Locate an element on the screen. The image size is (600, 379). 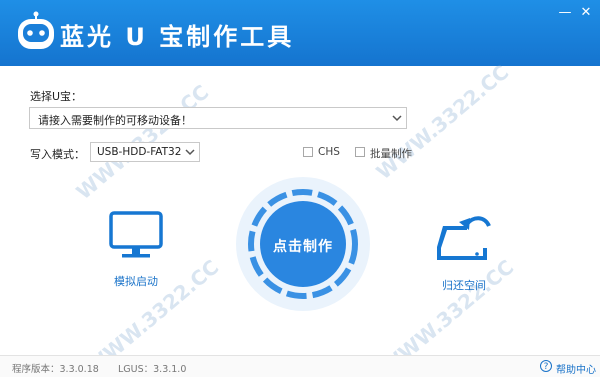
drive-return-icon is located at coordinates (464, 238).